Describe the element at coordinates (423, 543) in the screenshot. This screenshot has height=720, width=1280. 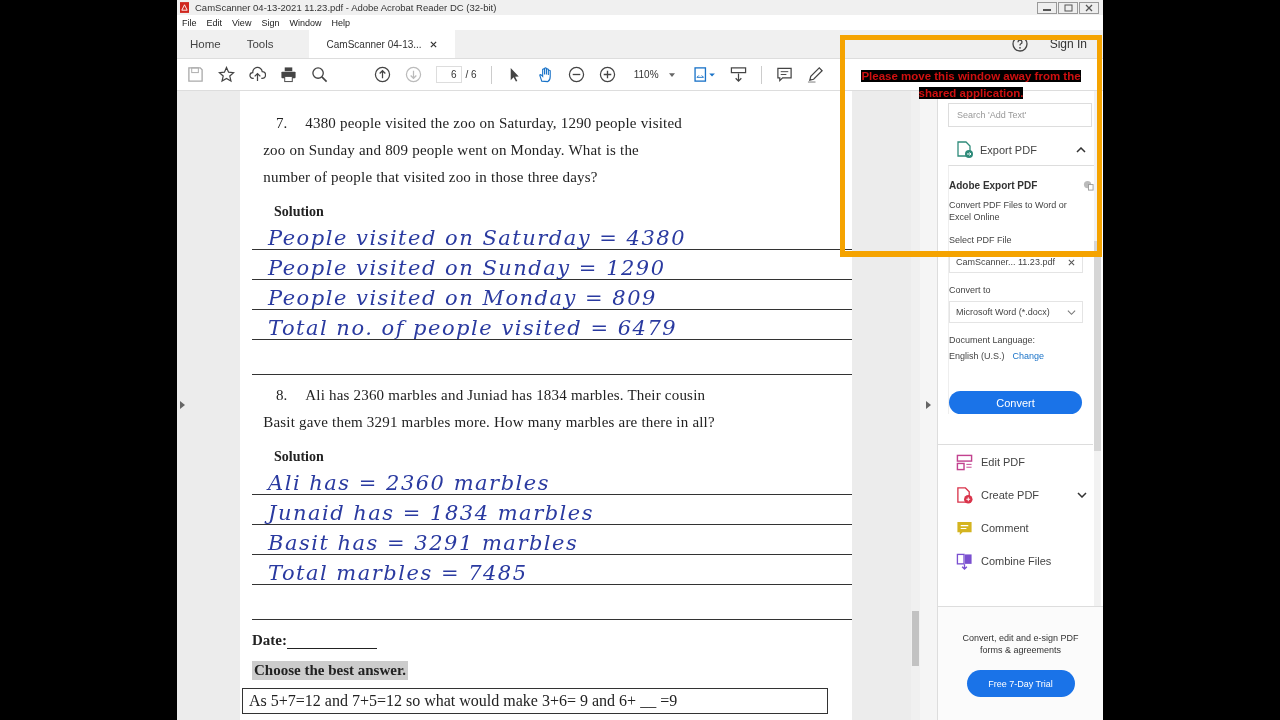
I see `handwritten-text: Basit has = 3291 marbles` at that location.